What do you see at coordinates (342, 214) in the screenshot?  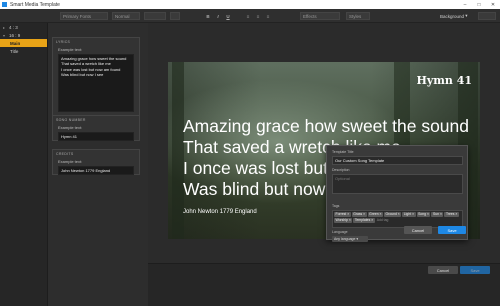 I see `tag-chip: Forrest ×` at bounding box center [342, 214].